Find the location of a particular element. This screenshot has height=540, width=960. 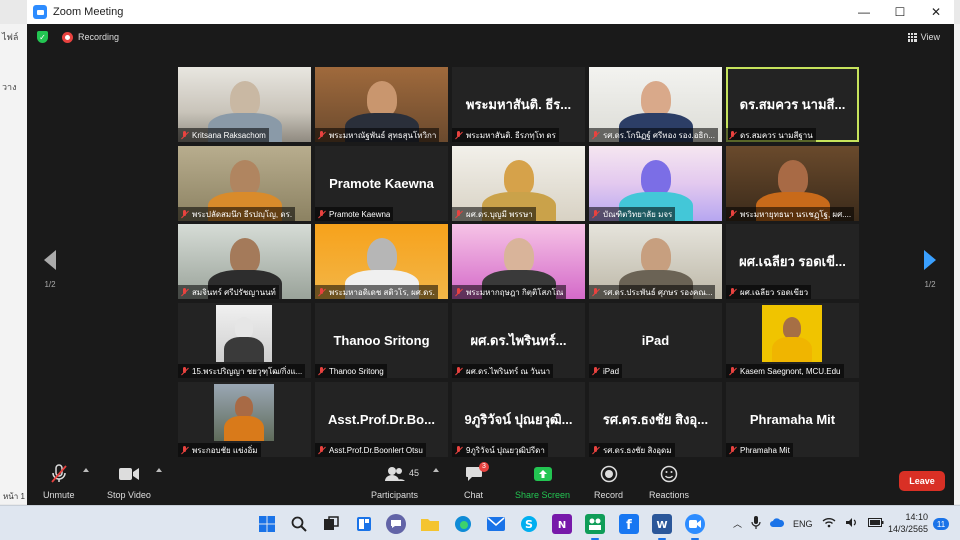

background-ribbon-left: ไฟล์ วาง is located at coordinates (14, 264).